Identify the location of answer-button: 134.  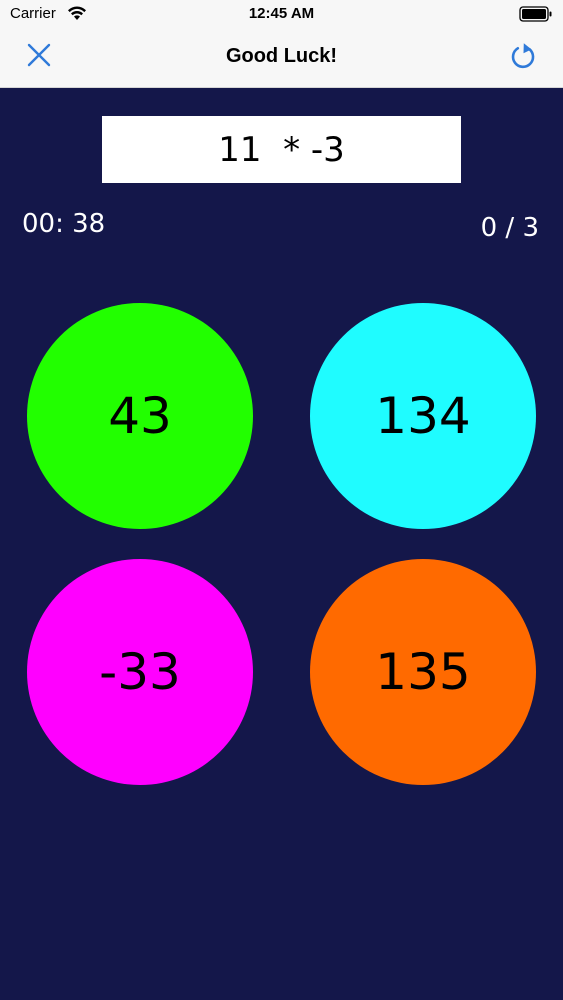
(423, 416).